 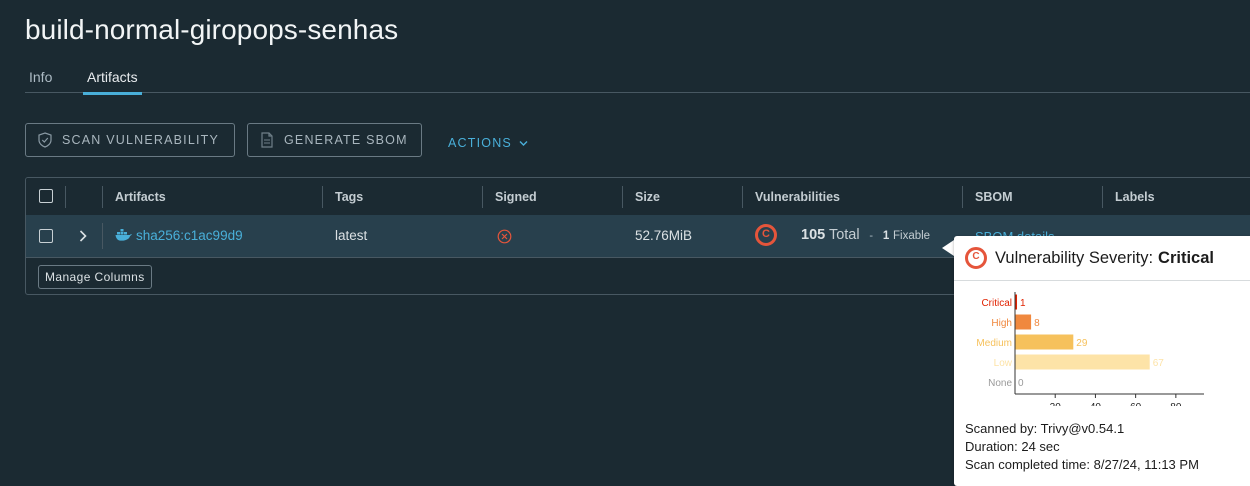 I want to click on value-label-critical: 1, so click(x=1023, y=303).